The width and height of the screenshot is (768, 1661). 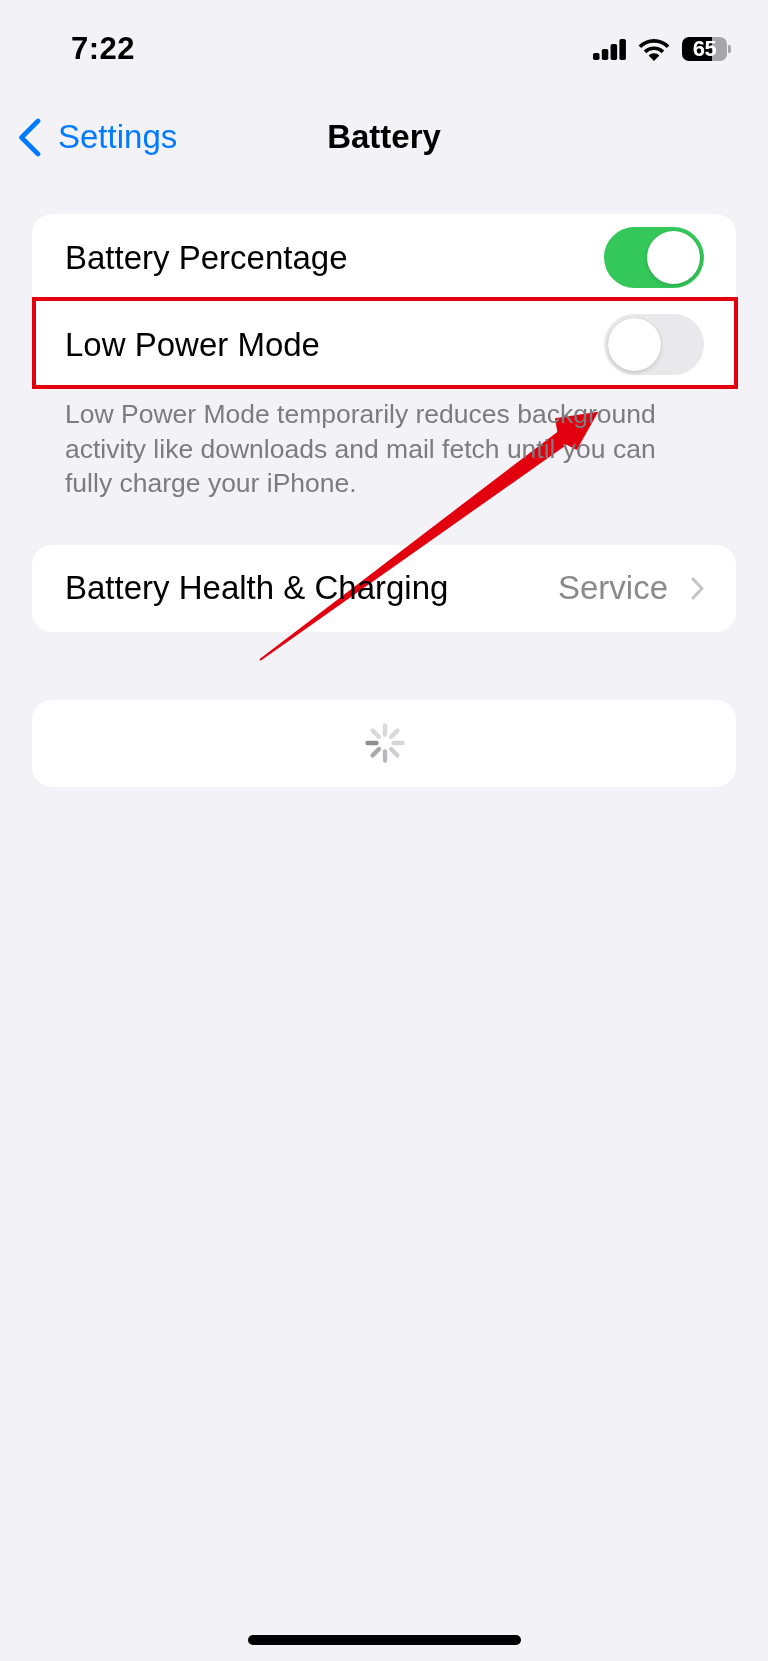 I want to click on chevron-icon, so click(x=697, y=588).